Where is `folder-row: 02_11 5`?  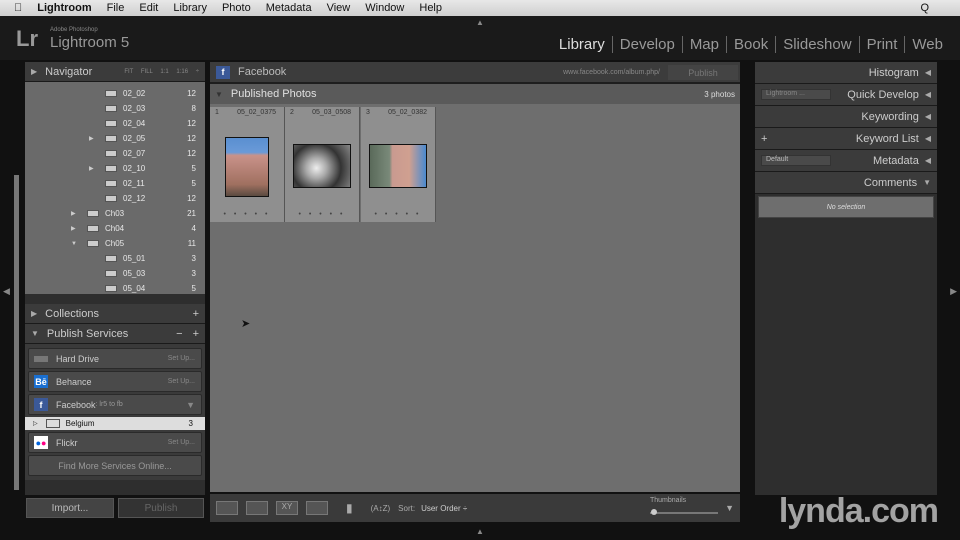 folder-row: 02_11 5 is located at coordinates (115, 183).